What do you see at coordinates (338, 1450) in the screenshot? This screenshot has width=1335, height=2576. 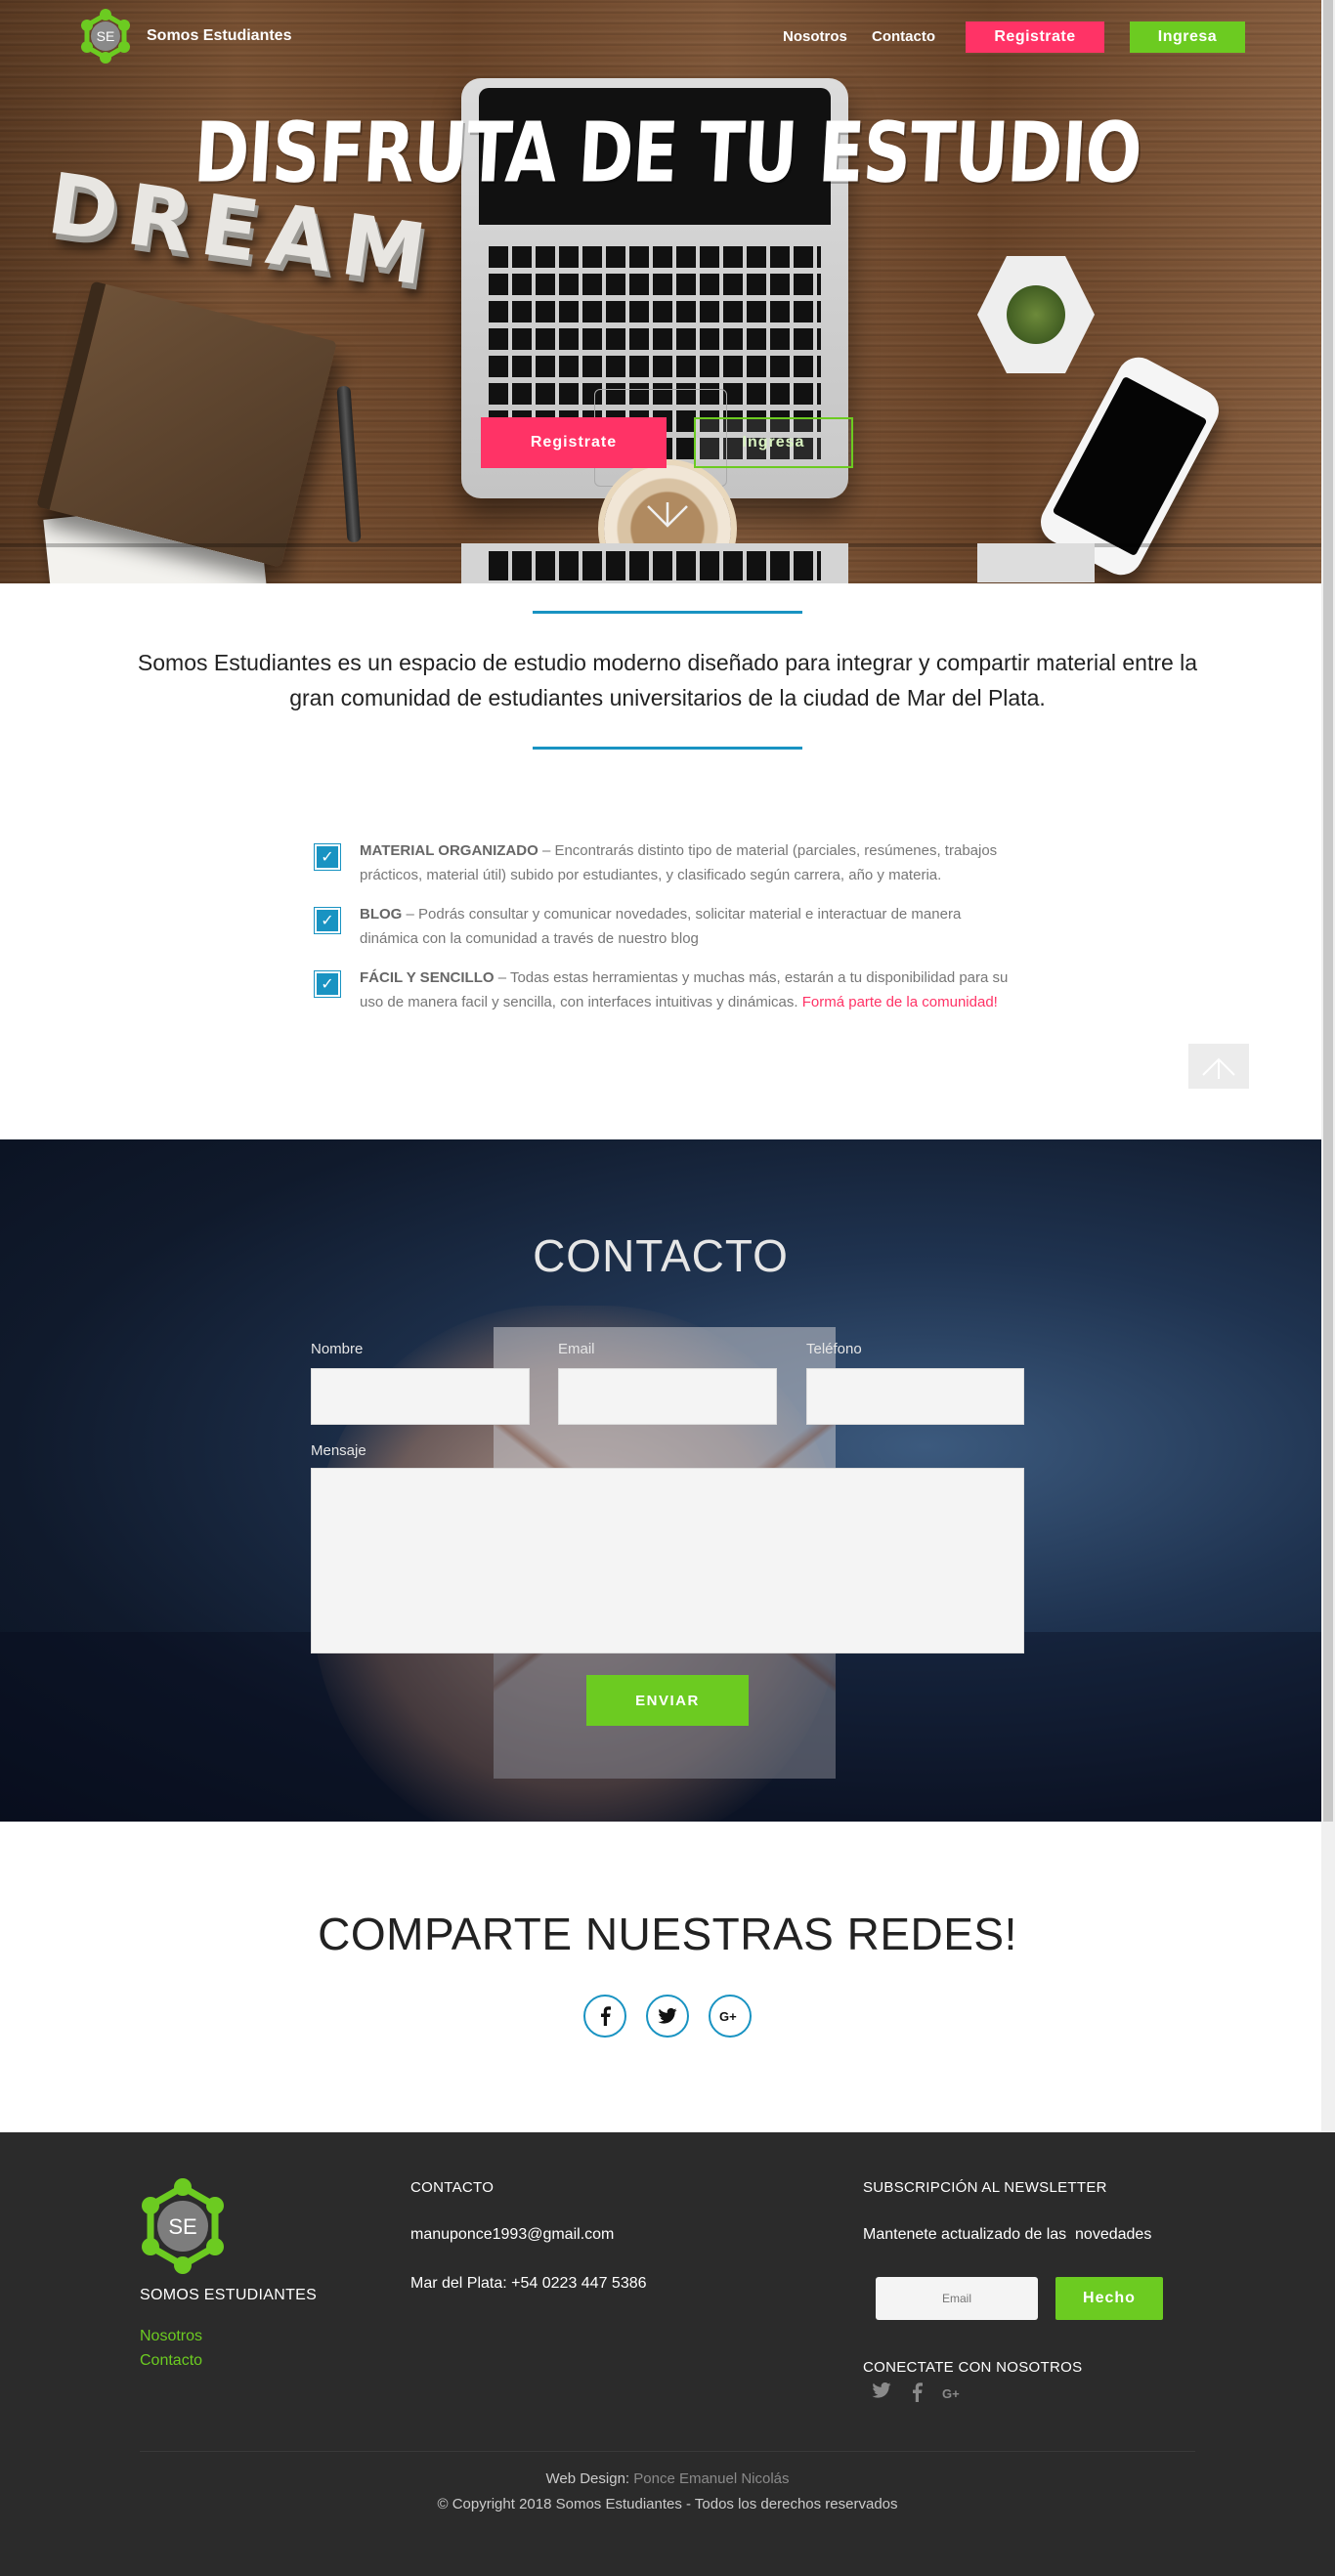 I see `message-label: Mensaje` at bounding box center [338, 1450].